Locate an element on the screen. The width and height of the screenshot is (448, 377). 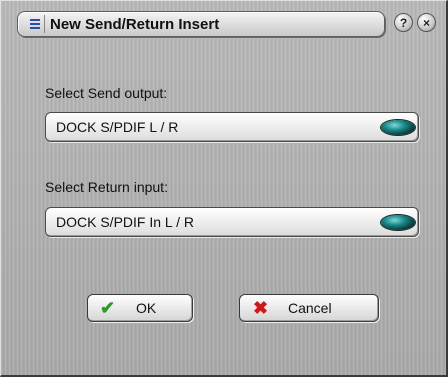
return-input-label: Select Return input: is located at coordinates (106, 187).